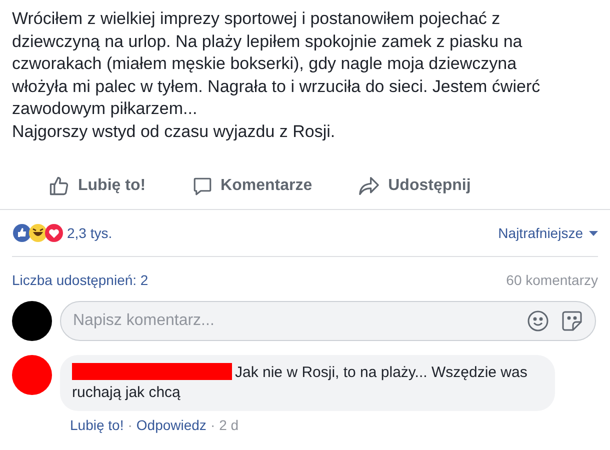  Describe the element at coordinates (414, 186) in the screenshot. I see `share-button: Udostępnij` at that location.